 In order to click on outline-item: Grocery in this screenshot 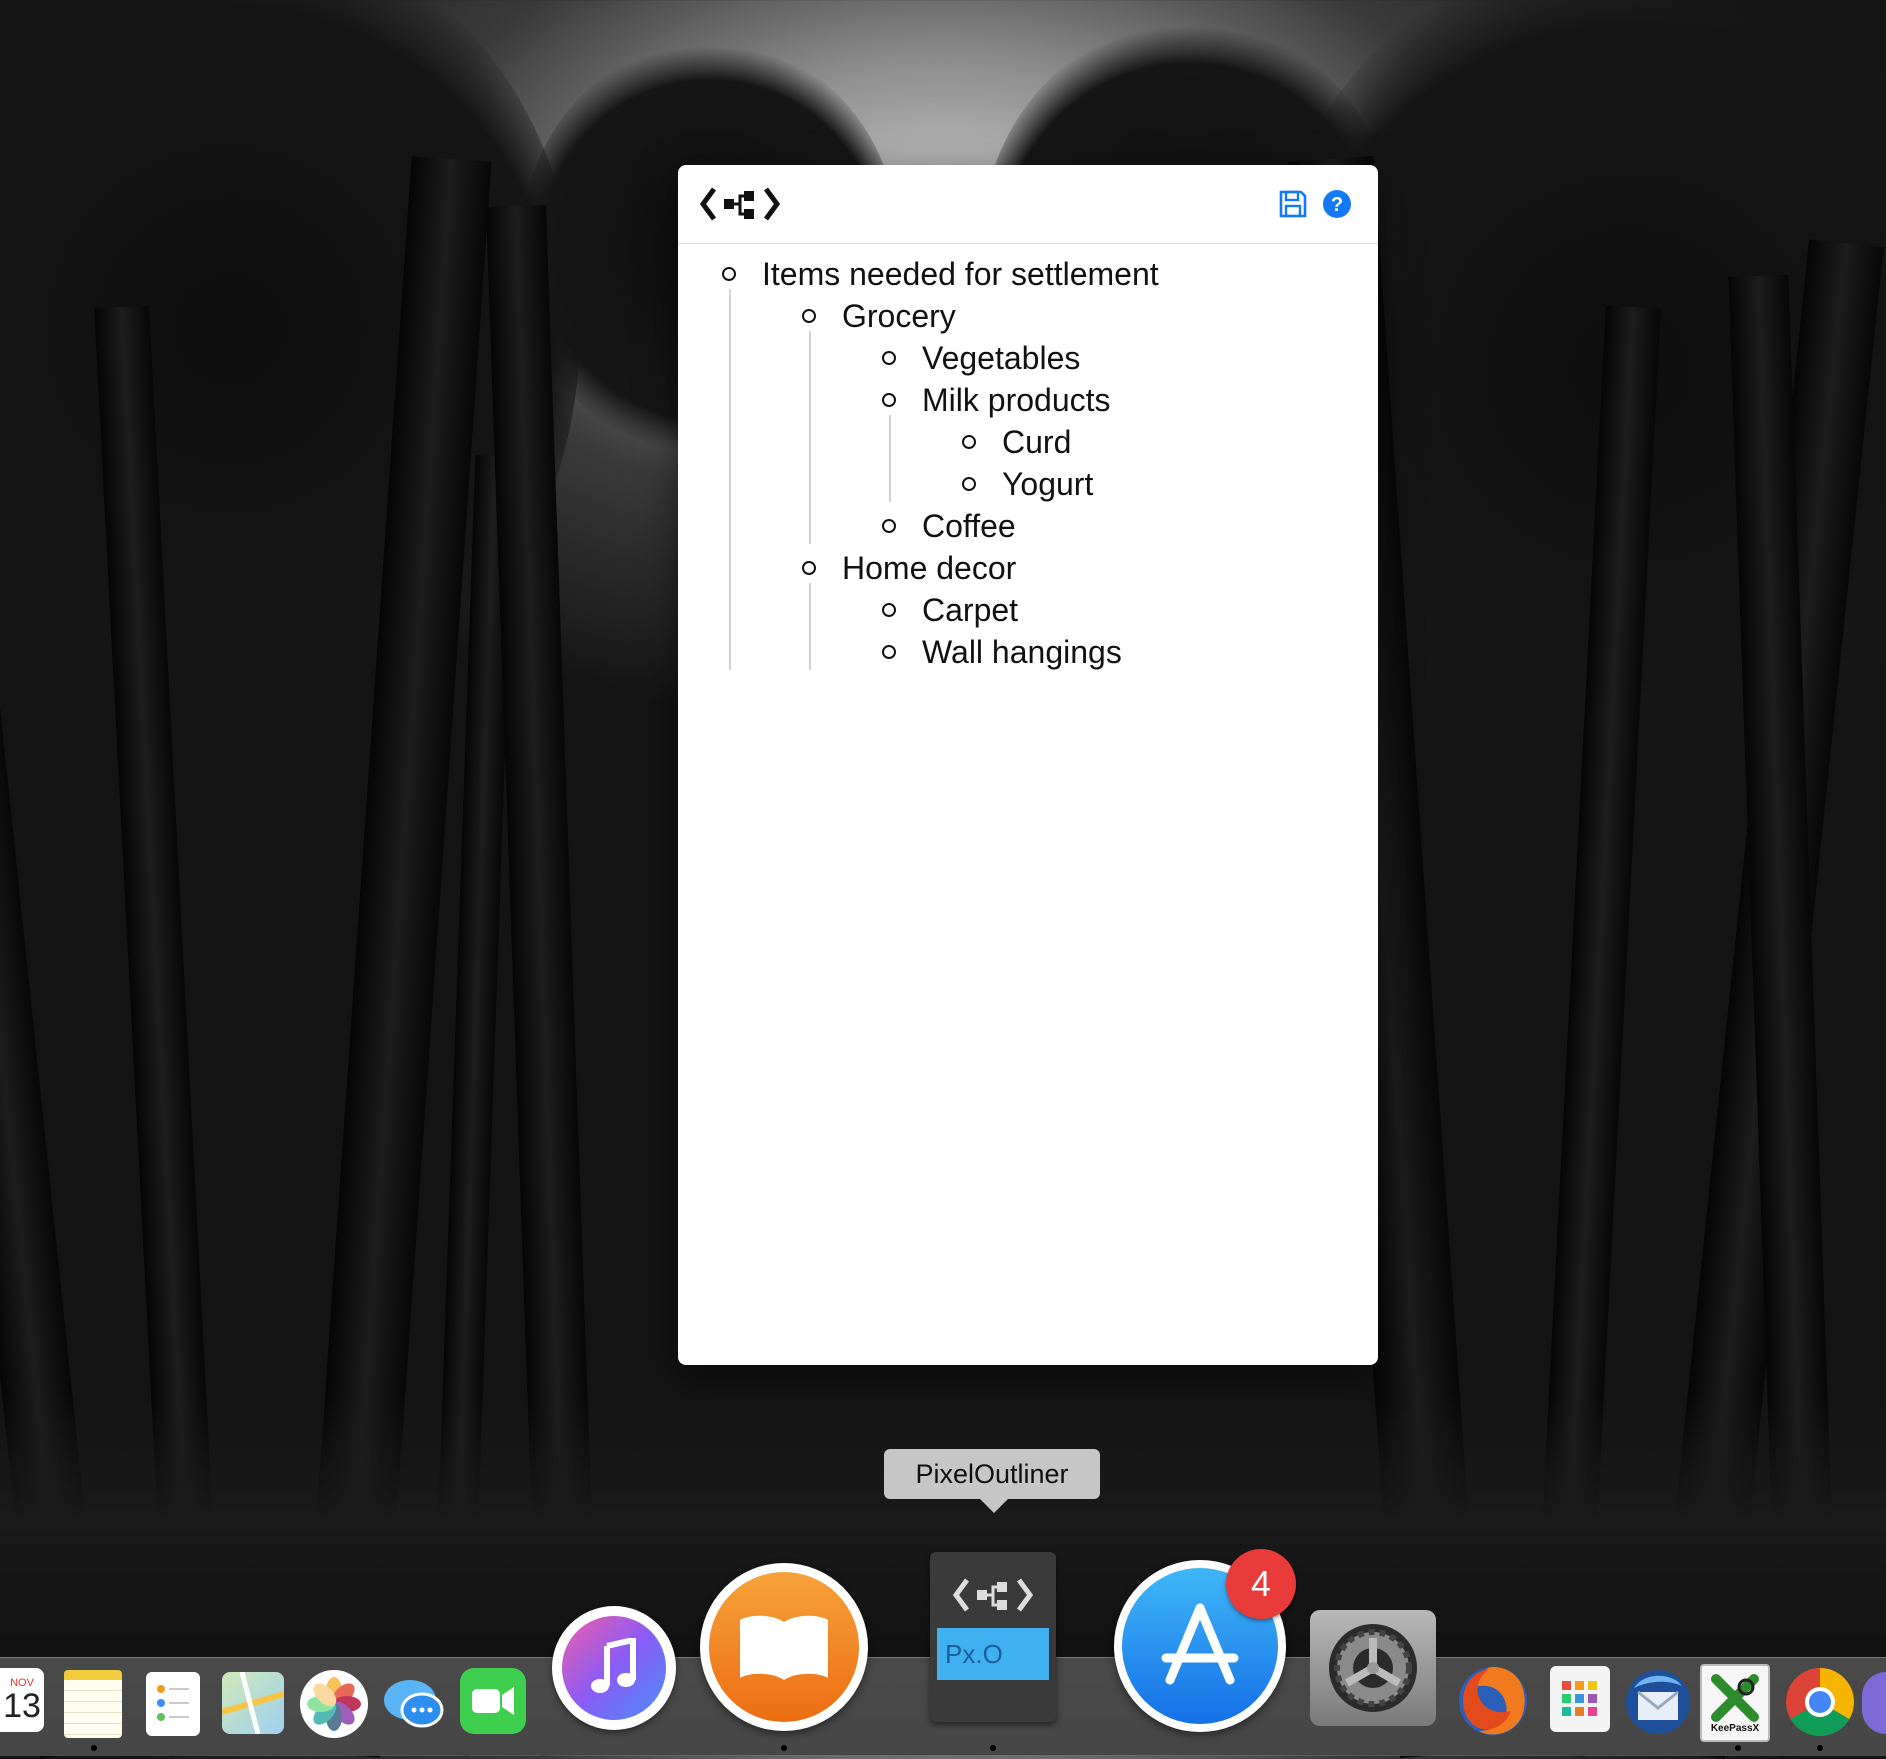, I will do `click(879, 316)`.